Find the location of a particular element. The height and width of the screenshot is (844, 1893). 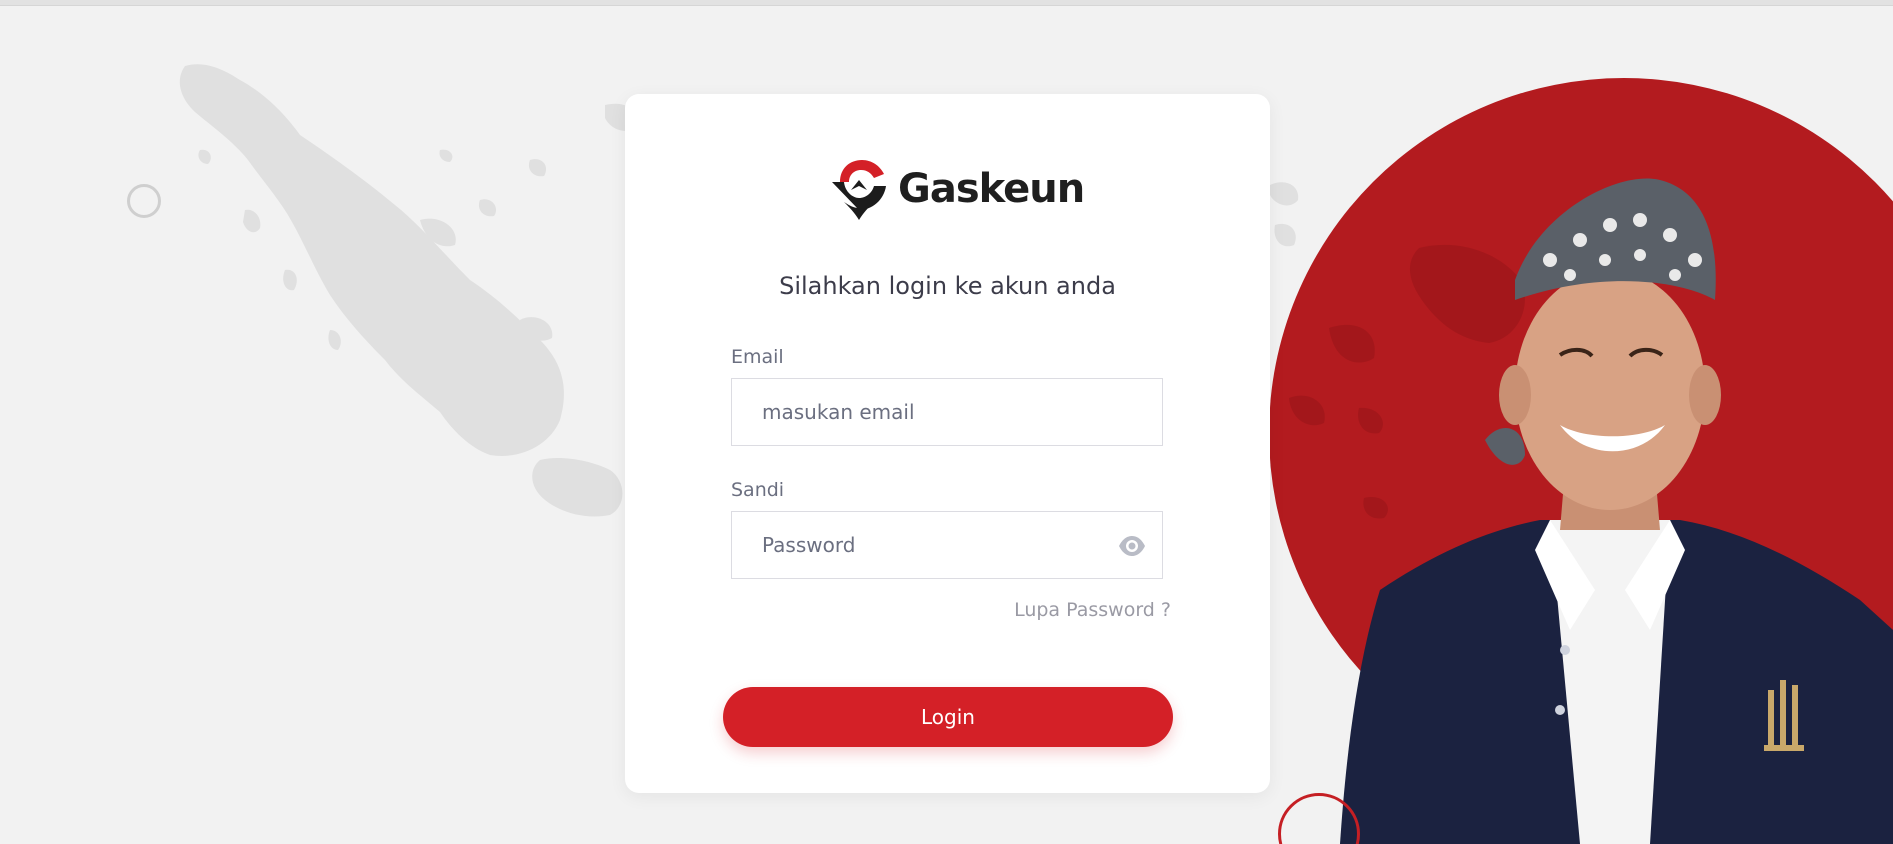

brand-logo: Gaskeun is located at coordinates (957, 189).